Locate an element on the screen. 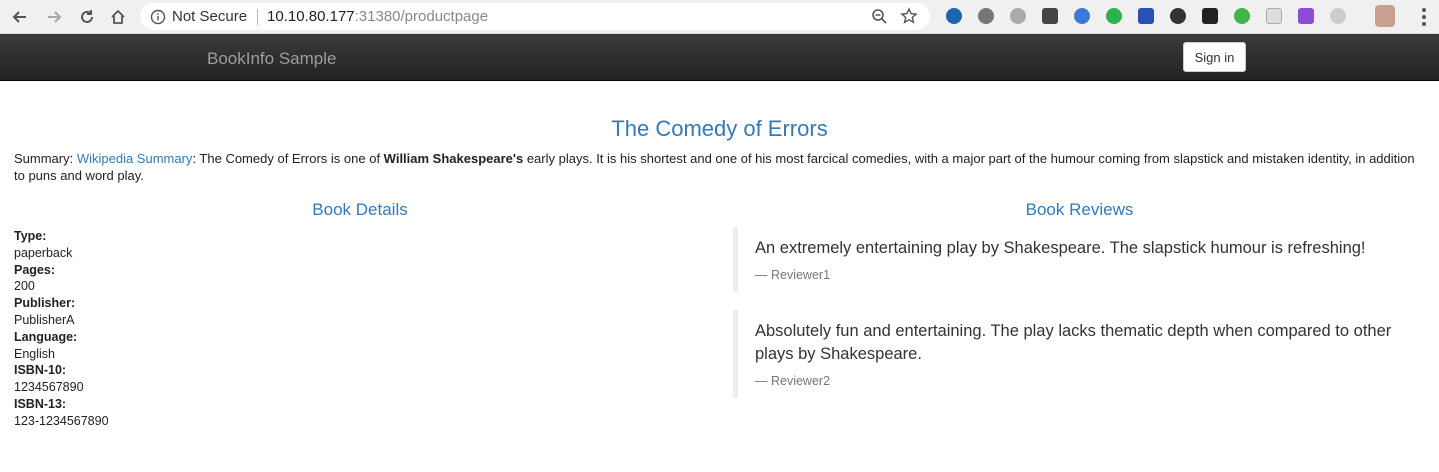 The height and width of the screenshot is (472, 1439). detail-value-isbn13: 123-1234567890 is located at coordinates (61, 420).